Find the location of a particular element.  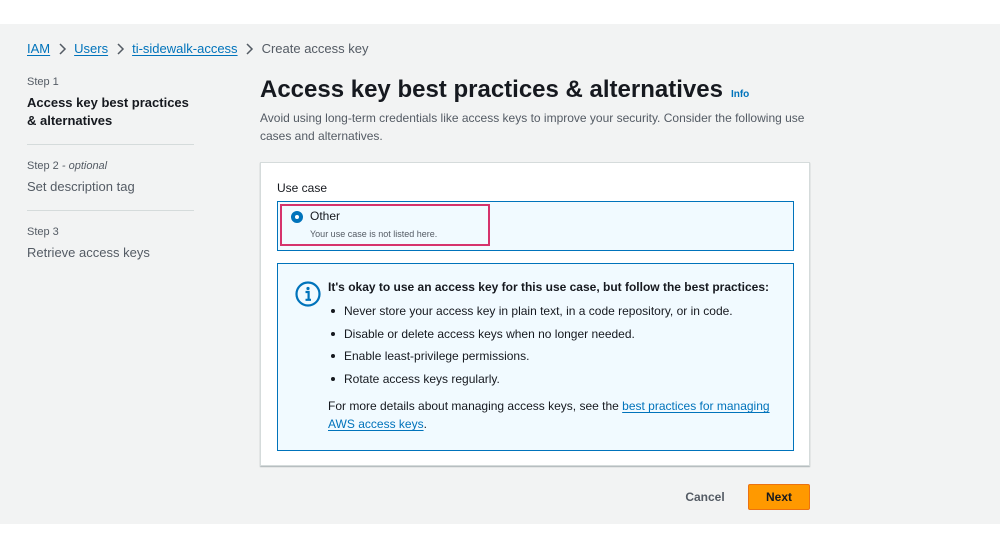

step-title: Access key best practices & alternatives is located at coordinates (108, 111).